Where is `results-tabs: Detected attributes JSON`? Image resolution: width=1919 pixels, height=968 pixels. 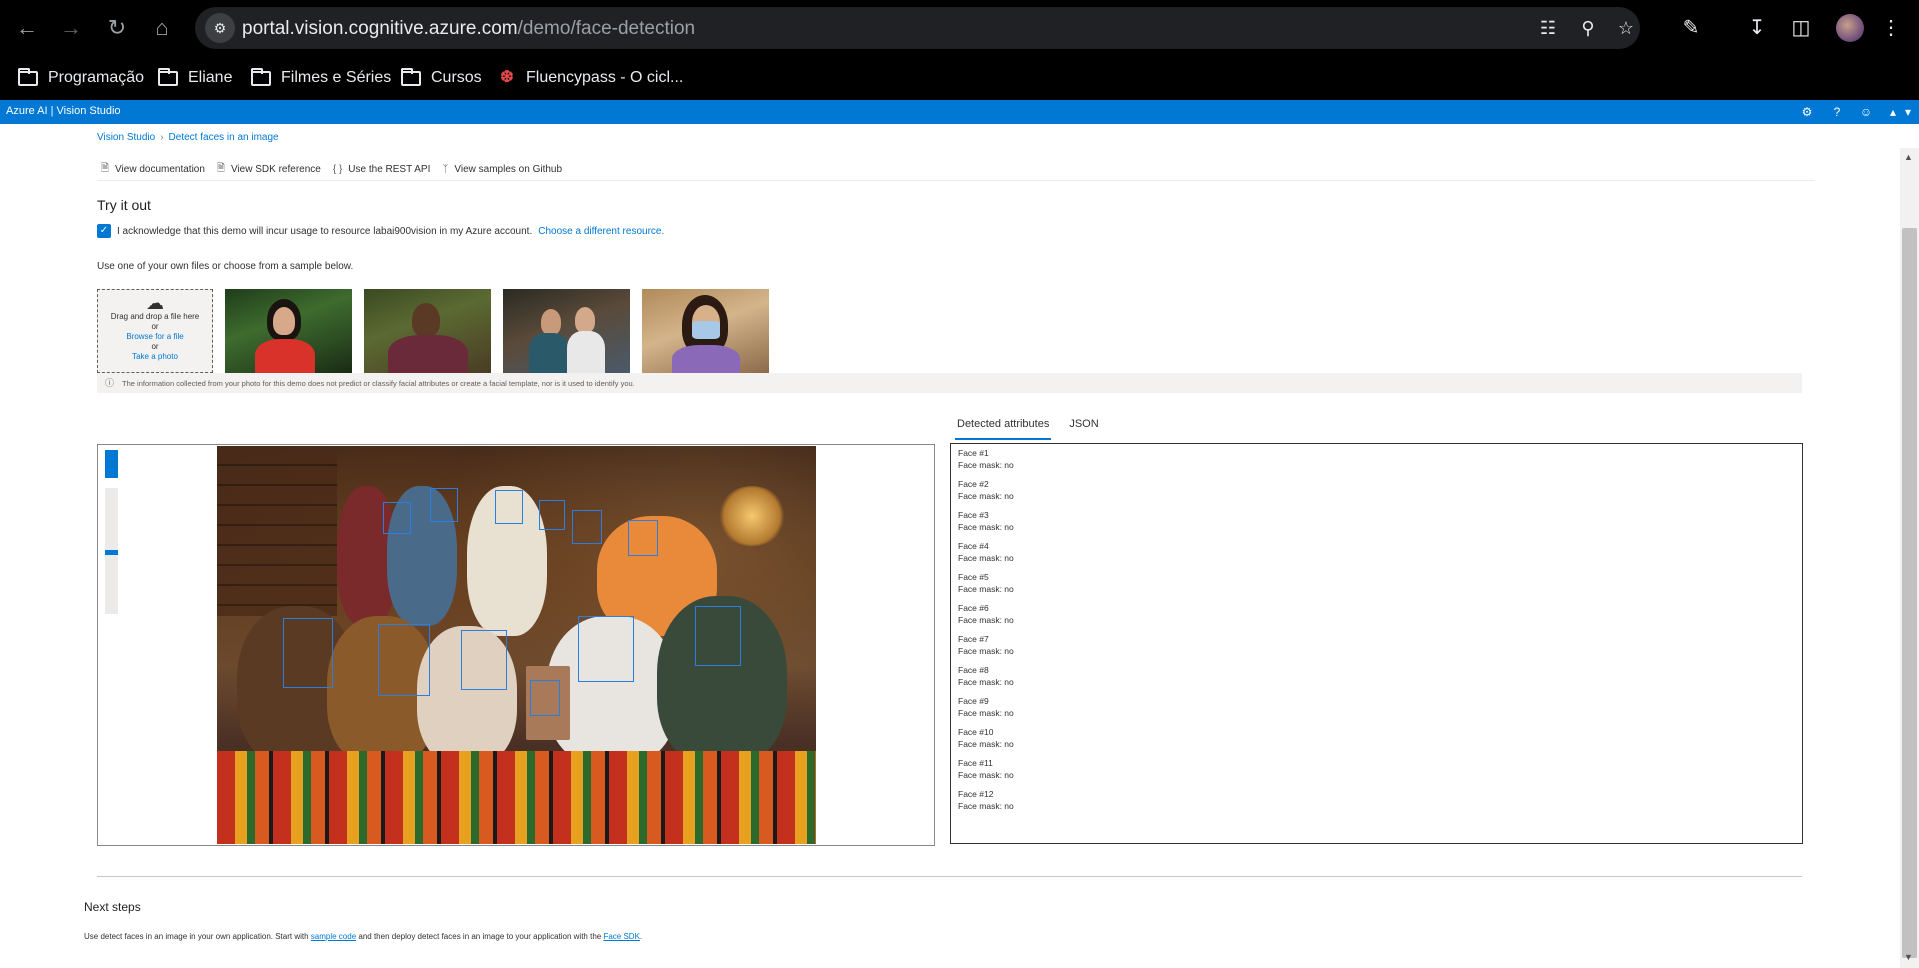
results-tabs: Detected attributes JSON is located at coordinates (1028, 427).